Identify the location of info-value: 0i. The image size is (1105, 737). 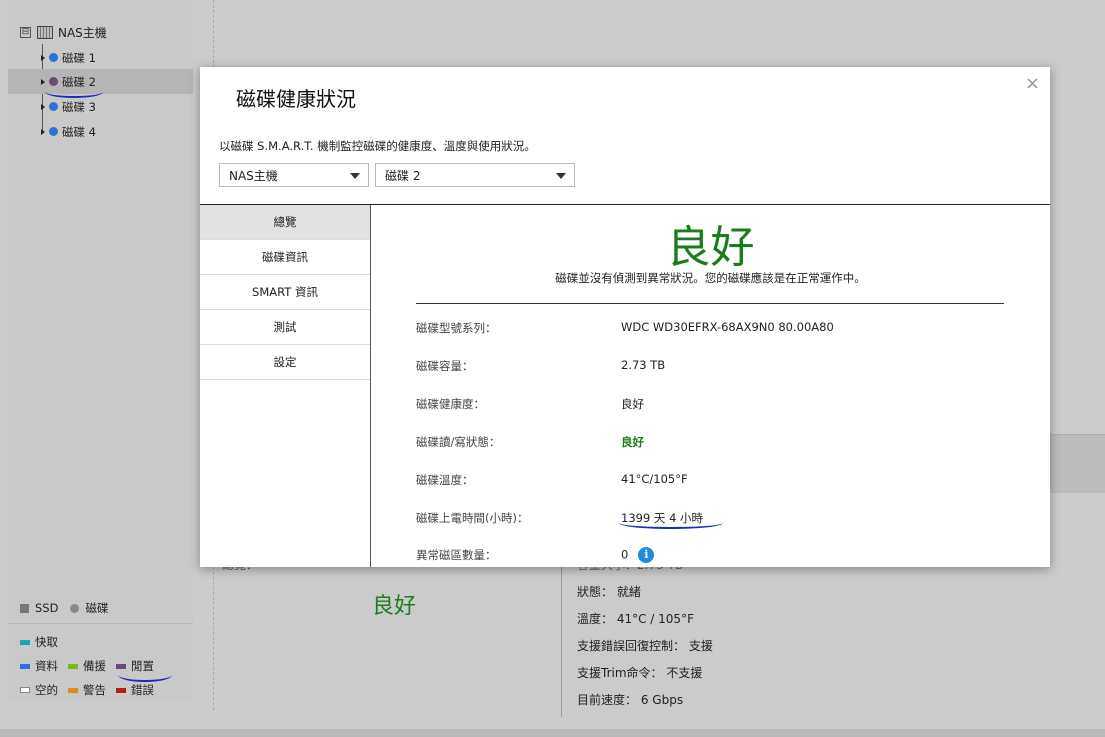
(638, 555).